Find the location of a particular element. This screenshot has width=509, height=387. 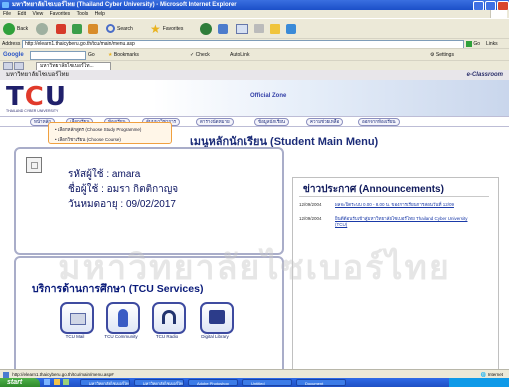

nav-logout: ออกจากห้องเรียน is located at coordinates (379, 122).